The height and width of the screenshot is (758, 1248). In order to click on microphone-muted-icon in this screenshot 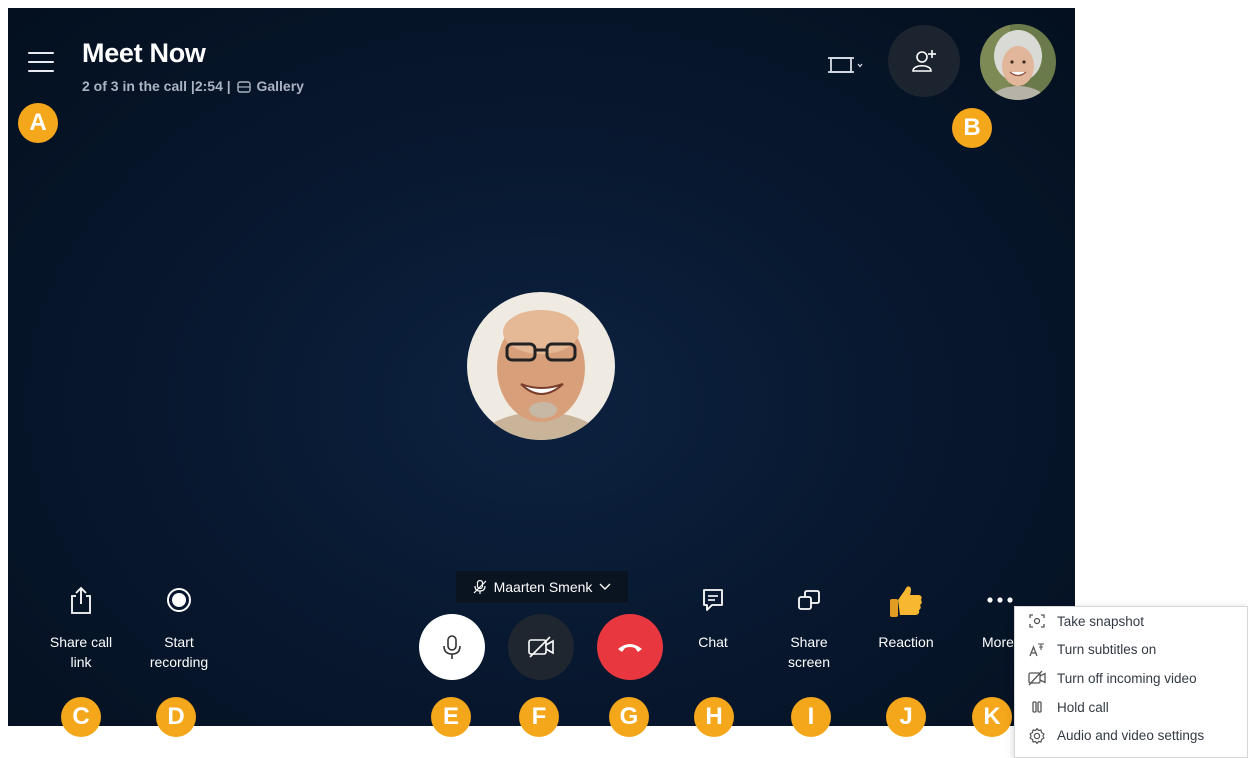, I will do `click(480, 586)`.